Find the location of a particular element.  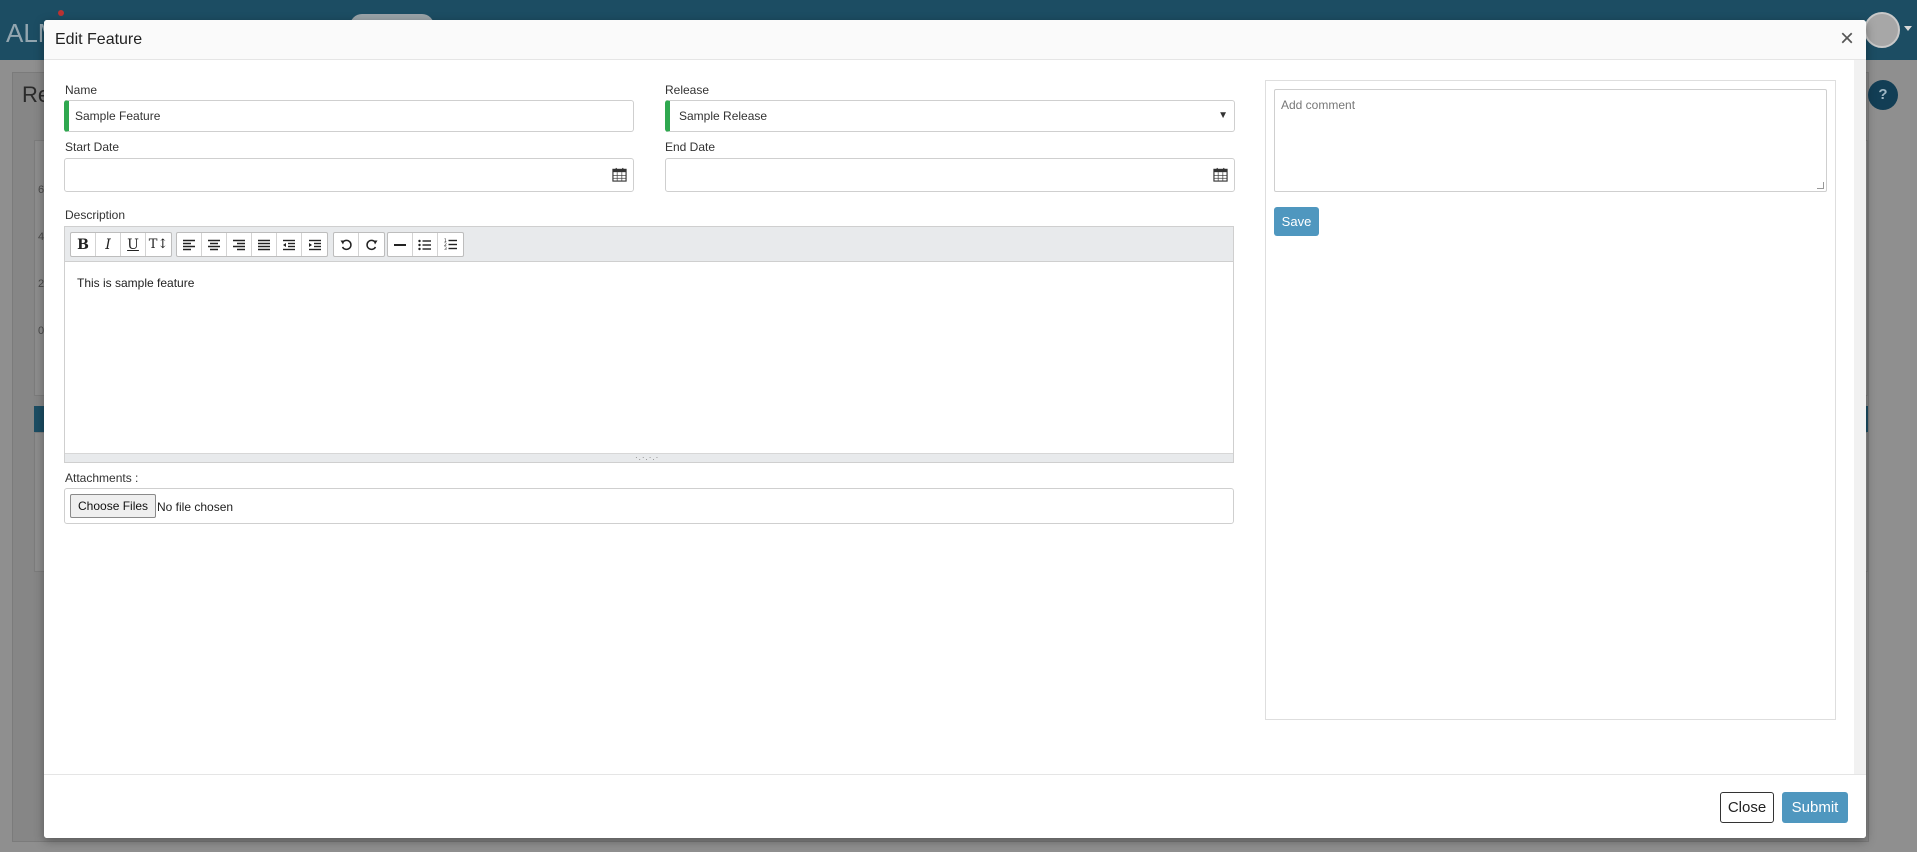

toolbar-group-format: B I U T↕ is located at coordinates (121, 244).